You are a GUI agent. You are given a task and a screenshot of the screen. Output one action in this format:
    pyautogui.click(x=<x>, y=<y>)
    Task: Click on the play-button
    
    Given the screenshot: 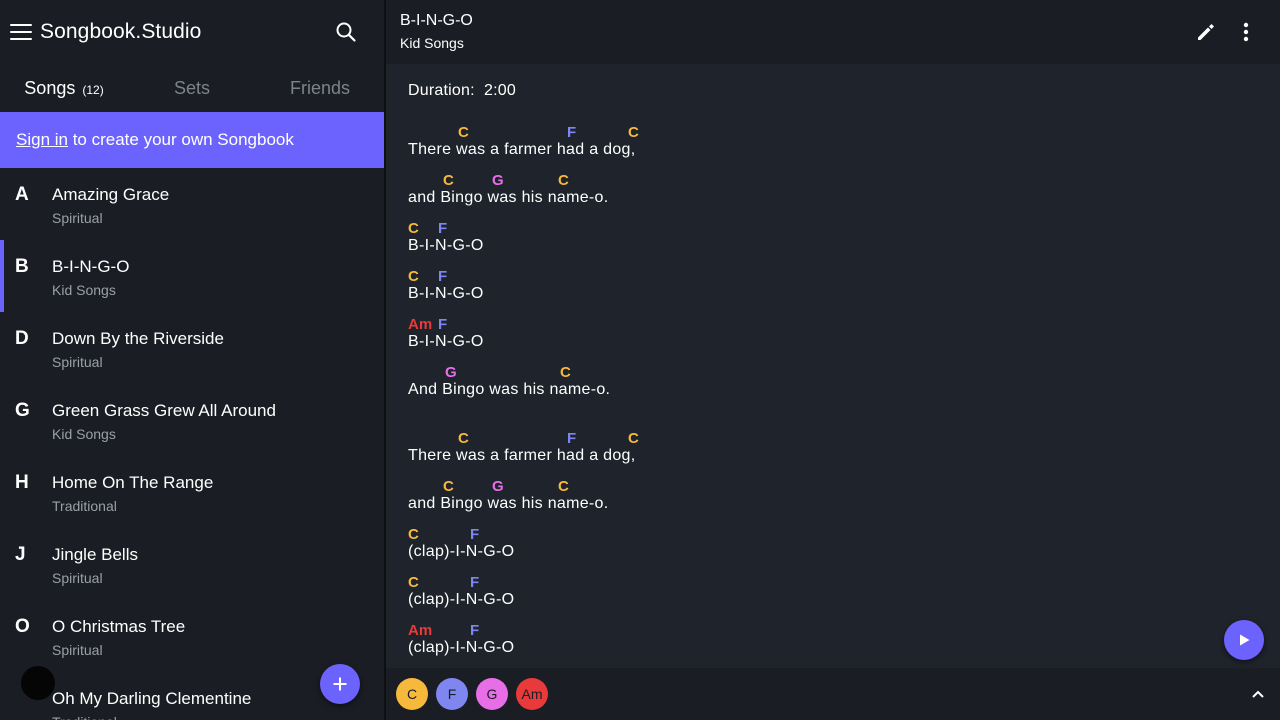 What is the action you would take?
    pyautogui.click(x=1244, y=640)
    